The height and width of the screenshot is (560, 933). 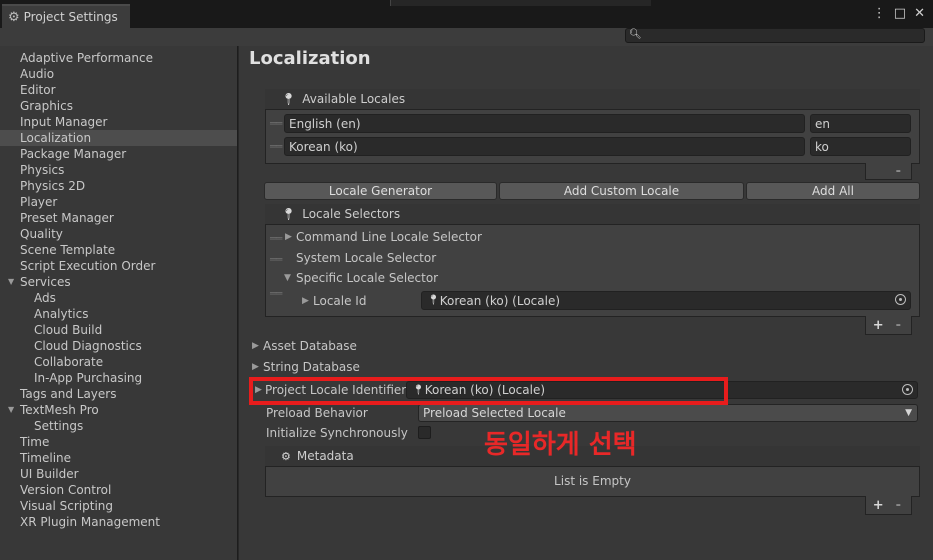 What do you see at coordinates (592, 481) in the screenshot?
I see `metadata-empty-text: List is Empty` at bounding box center [592, 481].